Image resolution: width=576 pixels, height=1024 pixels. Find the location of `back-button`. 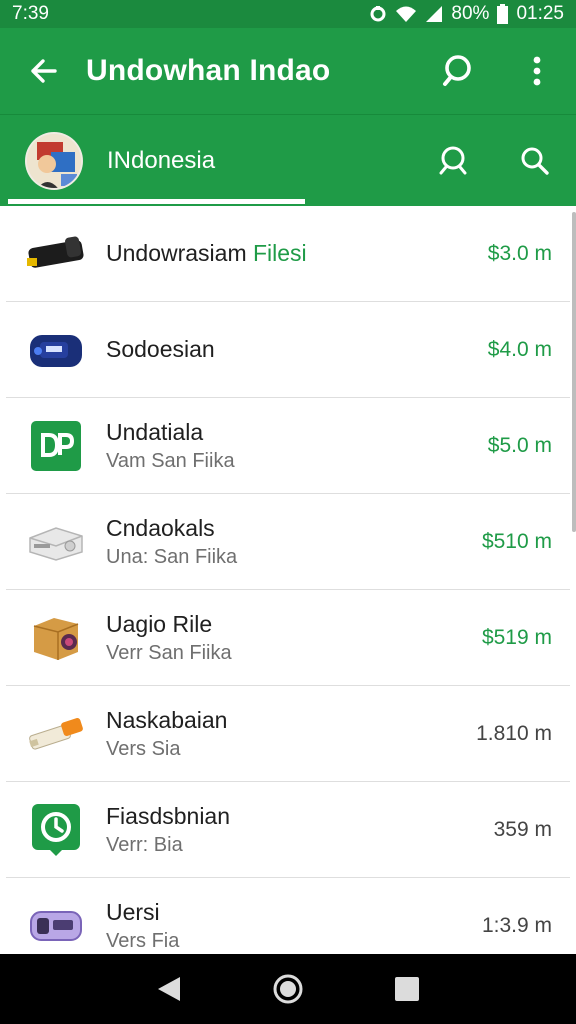

back-button is located at coordinates (43, 71).